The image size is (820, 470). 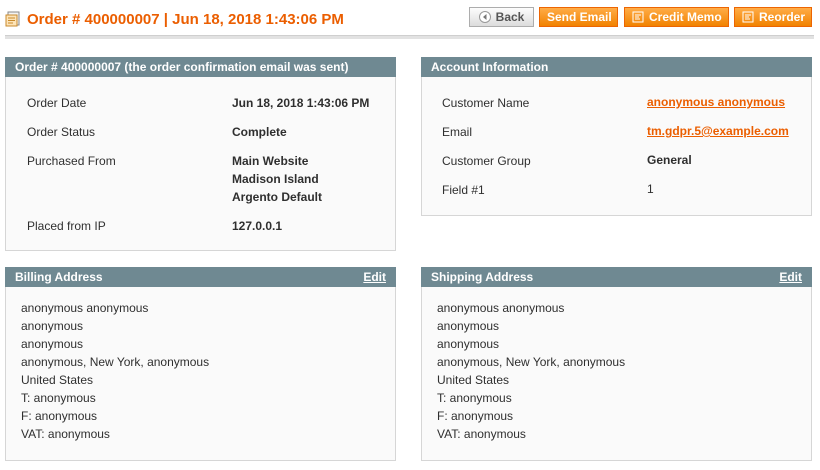 I want to click on send-email-button: Send Email, so click(x=578, y=17).